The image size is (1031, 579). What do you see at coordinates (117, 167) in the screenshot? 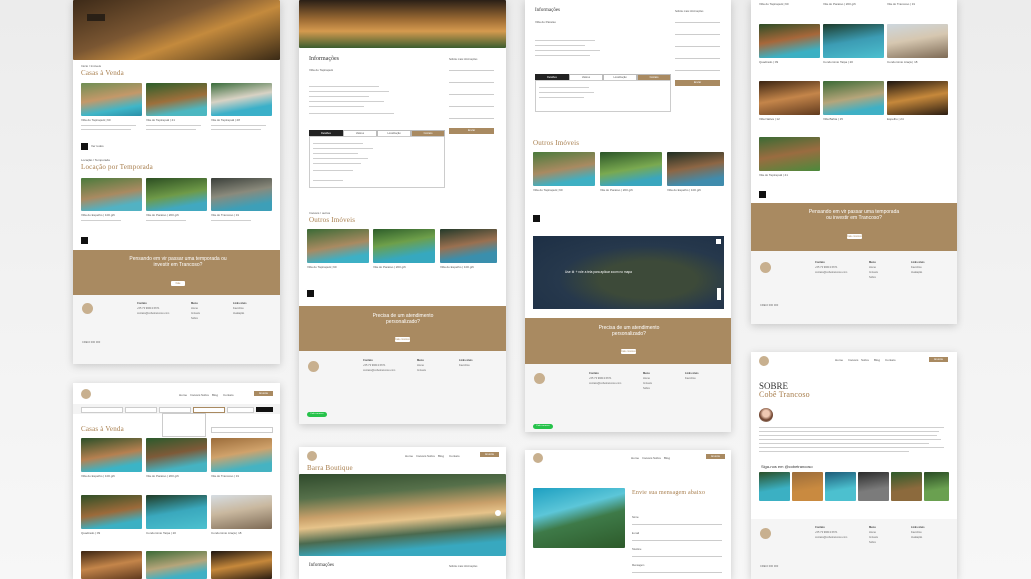
I see `section-title-rental: Locação por Temporada` at bounding box center [117, 167].